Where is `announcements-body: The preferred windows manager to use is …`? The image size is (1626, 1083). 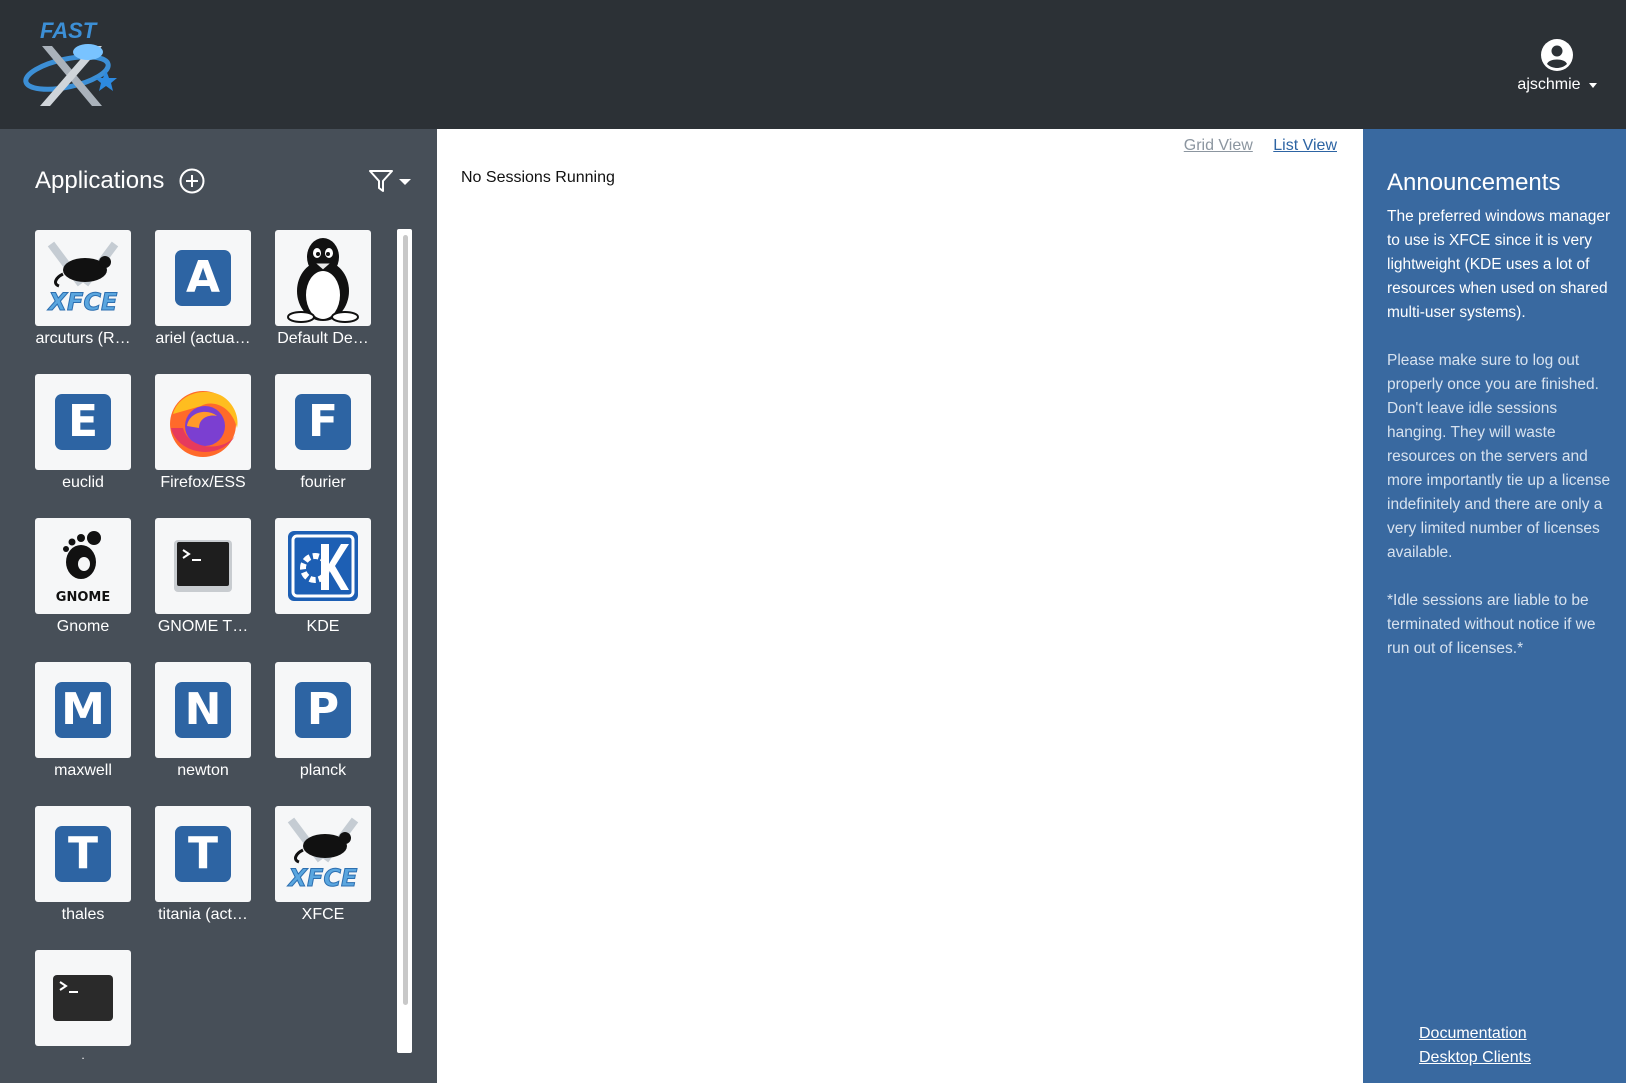
announcements-body: The preferred windows manager to use is … is located at coordinates (1503, 445).